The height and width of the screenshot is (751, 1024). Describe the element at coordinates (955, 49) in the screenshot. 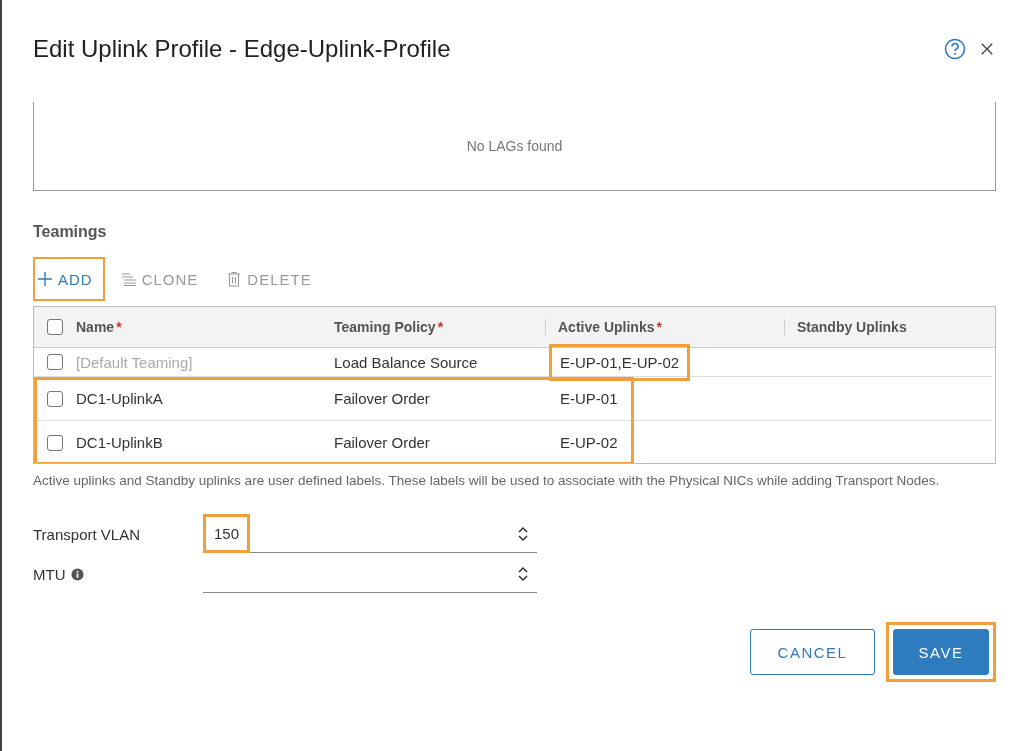

I see `help-icon` at that location.